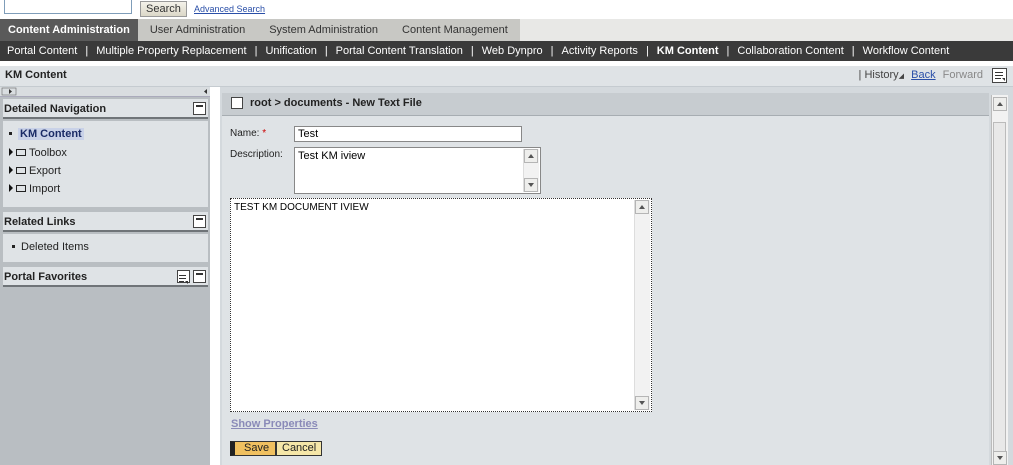 This screenshot has height=465, width=1013. What do you see at coordinates (105, 248) in the screenshot?
I see `related-links-body: Deleted Items` at bounding box center [105, 248].